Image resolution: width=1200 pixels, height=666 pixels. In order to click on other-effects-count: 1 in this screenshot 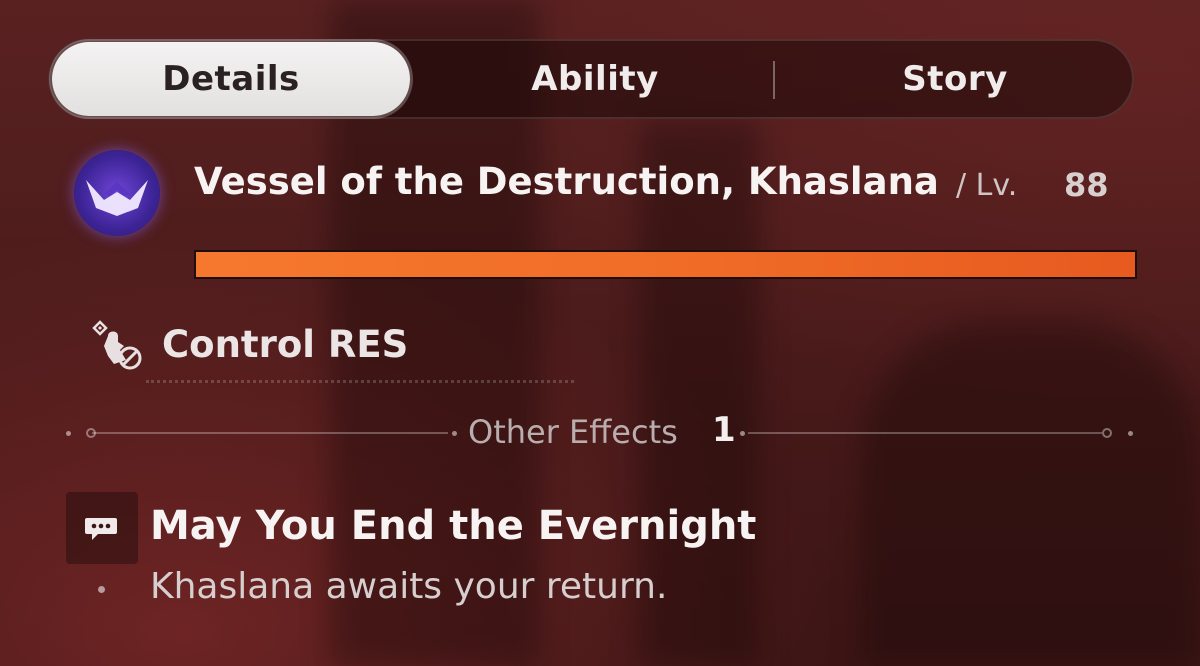, I will do `click(724, 430)`.